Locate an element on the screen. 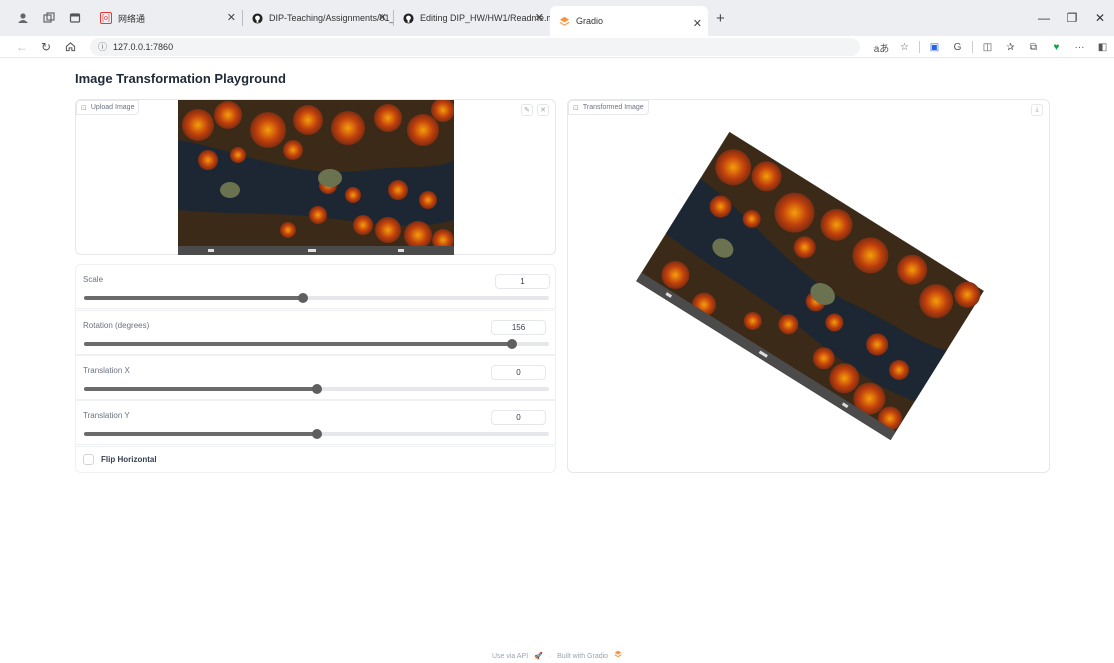 This screenshot has width=1114, height=663. tab-actions-icon is located at coordinates (75, 18).